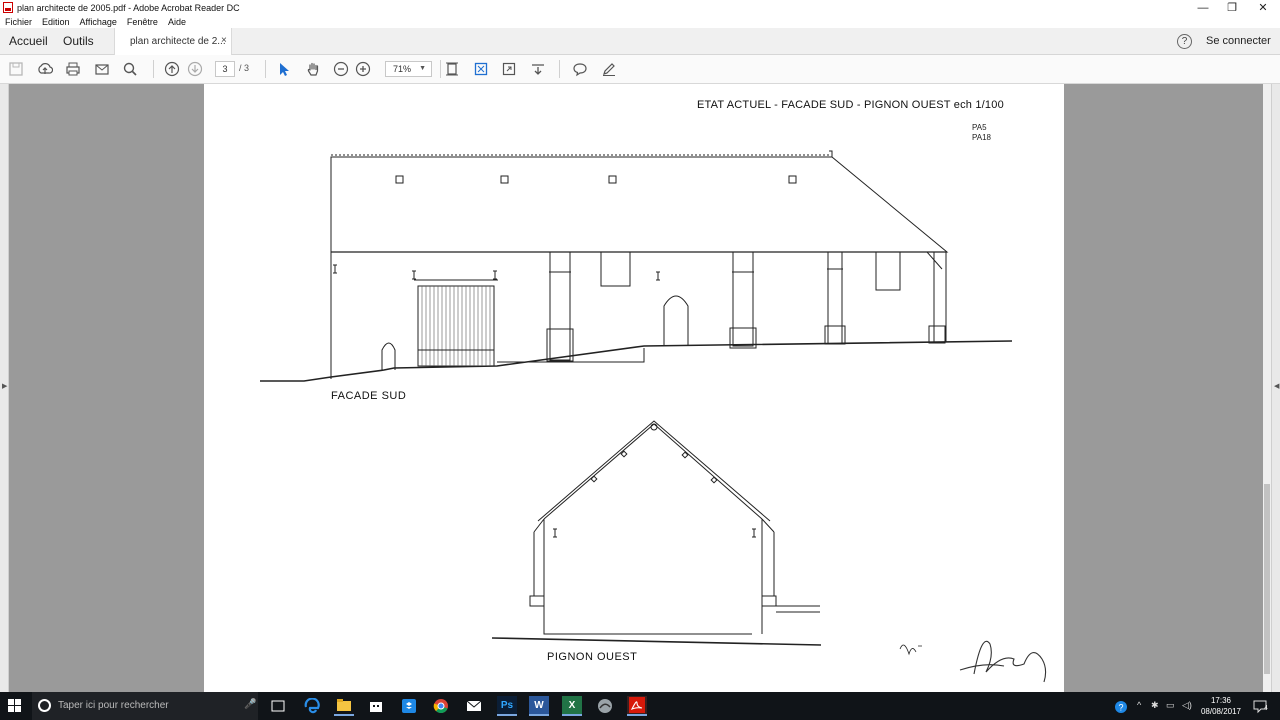 This screenshot has height=720, width=1280. What do you see at coordinates (177, 22) in the screenshot?
I see `menu-aide: Aide` at bounding box center [177, 22].